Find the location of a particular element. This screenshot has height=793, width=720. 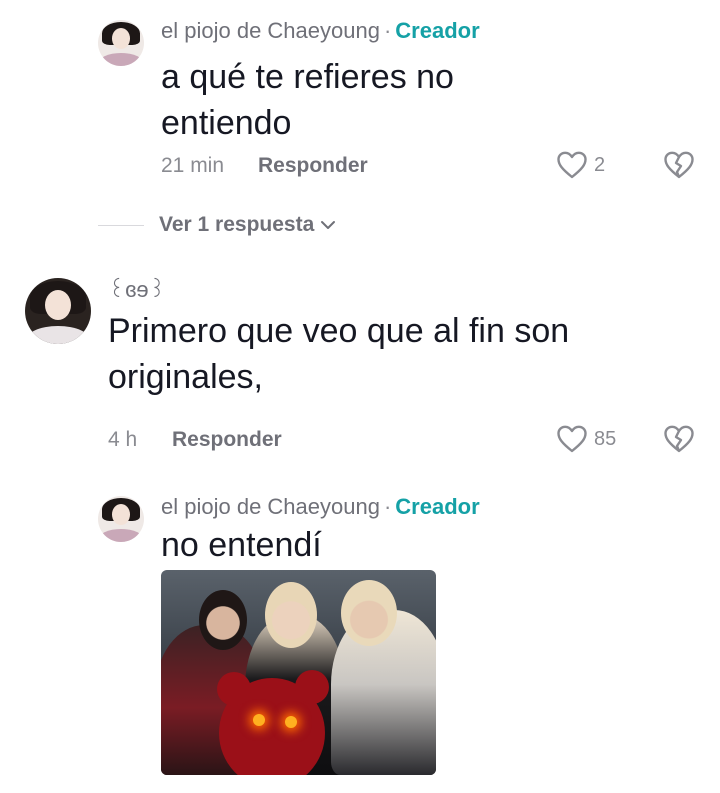

attached-image is located at coordinates (298, 672).